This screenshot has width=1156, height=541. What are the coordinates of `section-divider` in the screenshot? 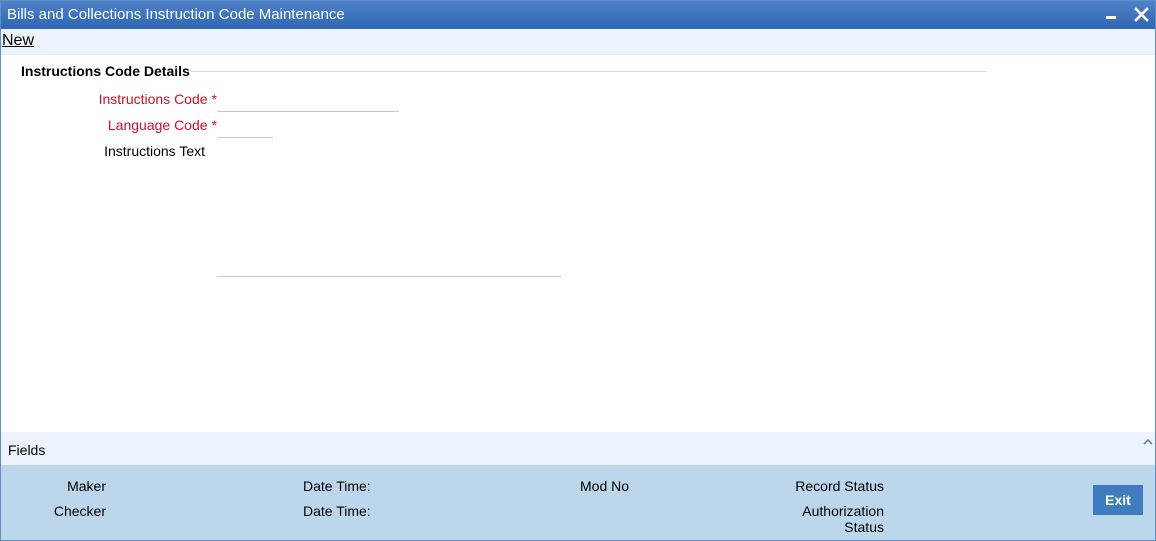 It's located at (586, 71).